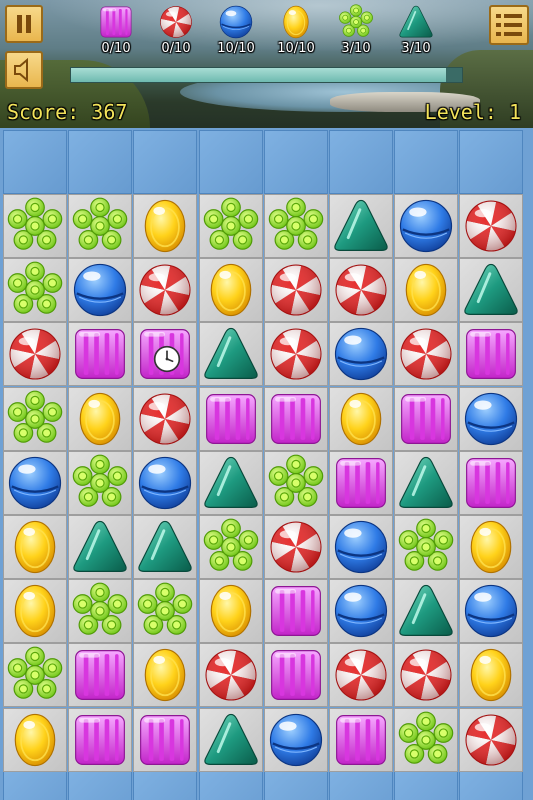 Image resolution: width=533 pixels, height=800 pixels. What do you see at coordinates (356, 30) in the screenshot?
I see `goal-green-flower: 3/10` at bounding box center [356, 30].